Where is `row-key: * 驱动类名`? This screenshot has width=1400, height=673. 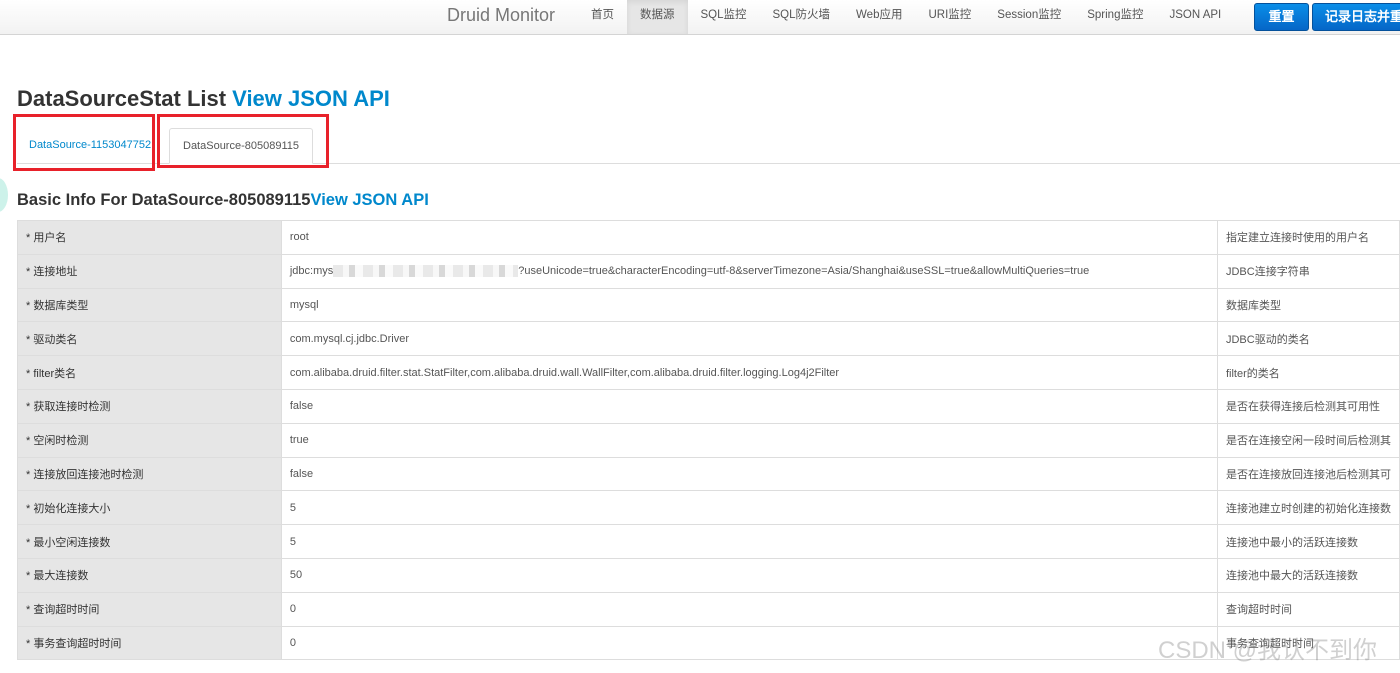
row-key: * 驱动类名 is located at coordinates (149, 339).